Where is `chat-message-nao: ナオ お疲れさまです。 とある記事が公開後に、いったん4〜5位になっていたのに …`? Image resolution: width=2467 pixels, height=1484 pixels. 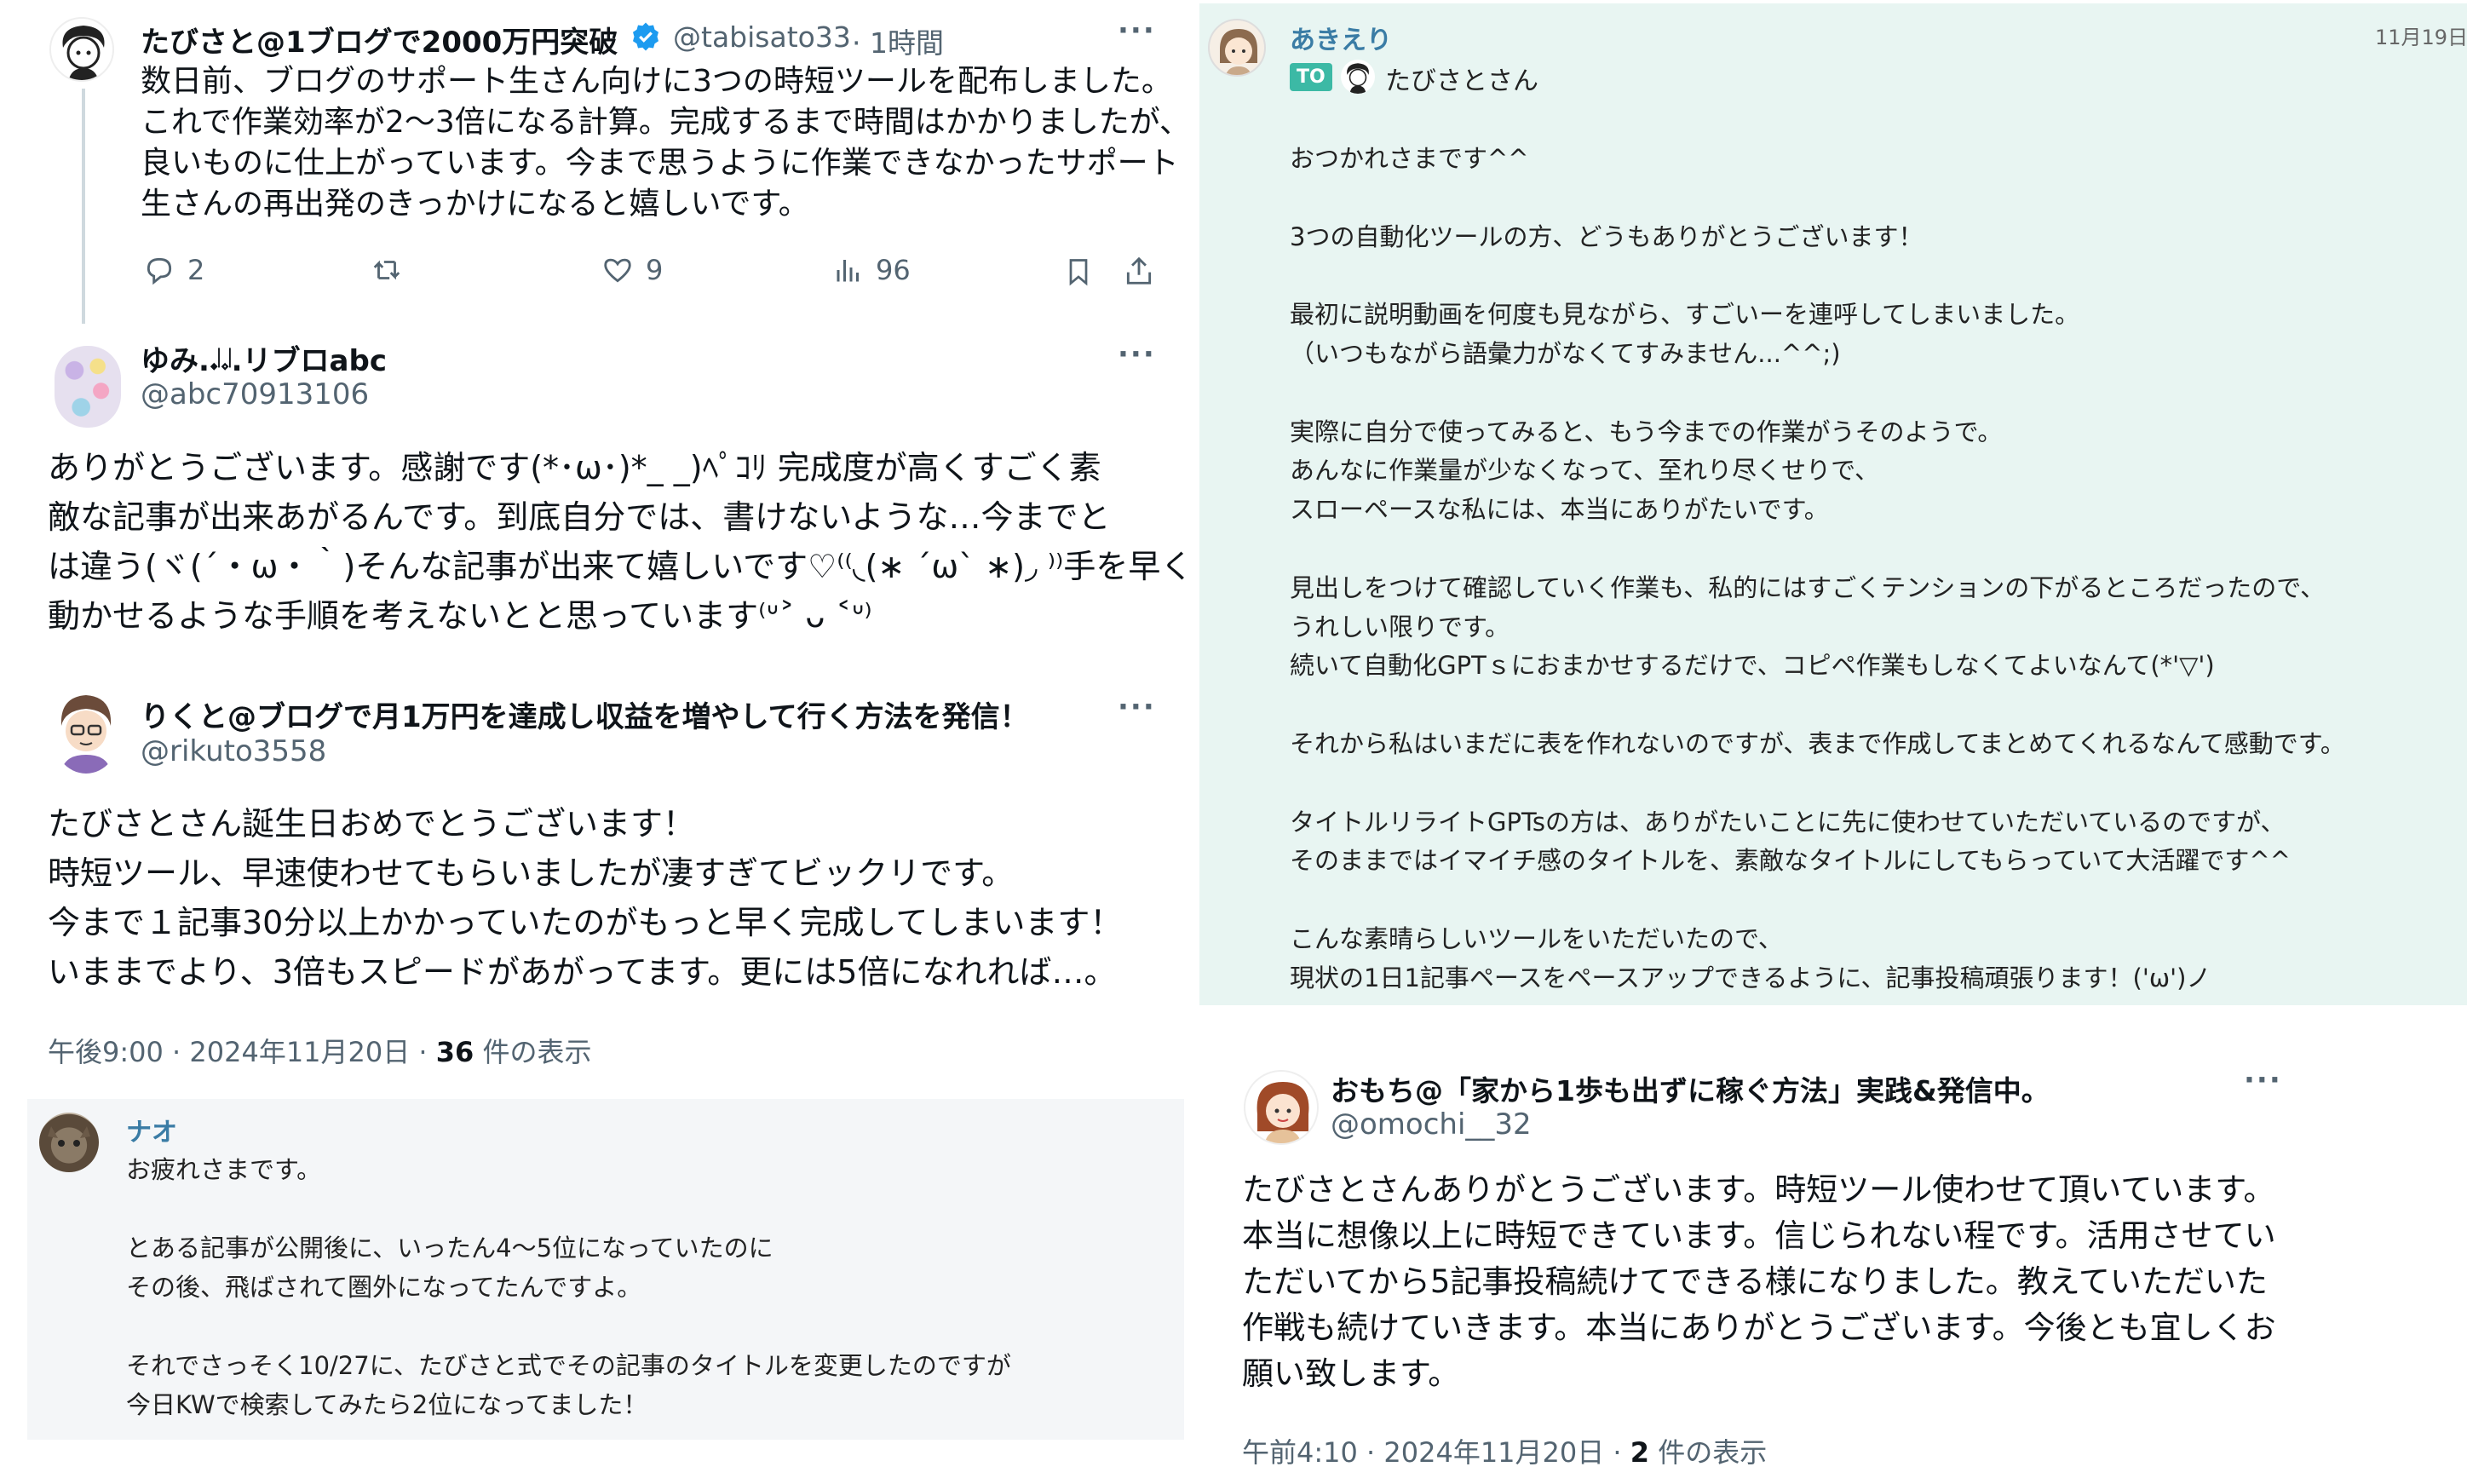 chat-message-nao: ナオ お疲れさまです。 とある記事が公開後に、いったん4〜5位になっていたのに … is located at coordinates (606, 1269).